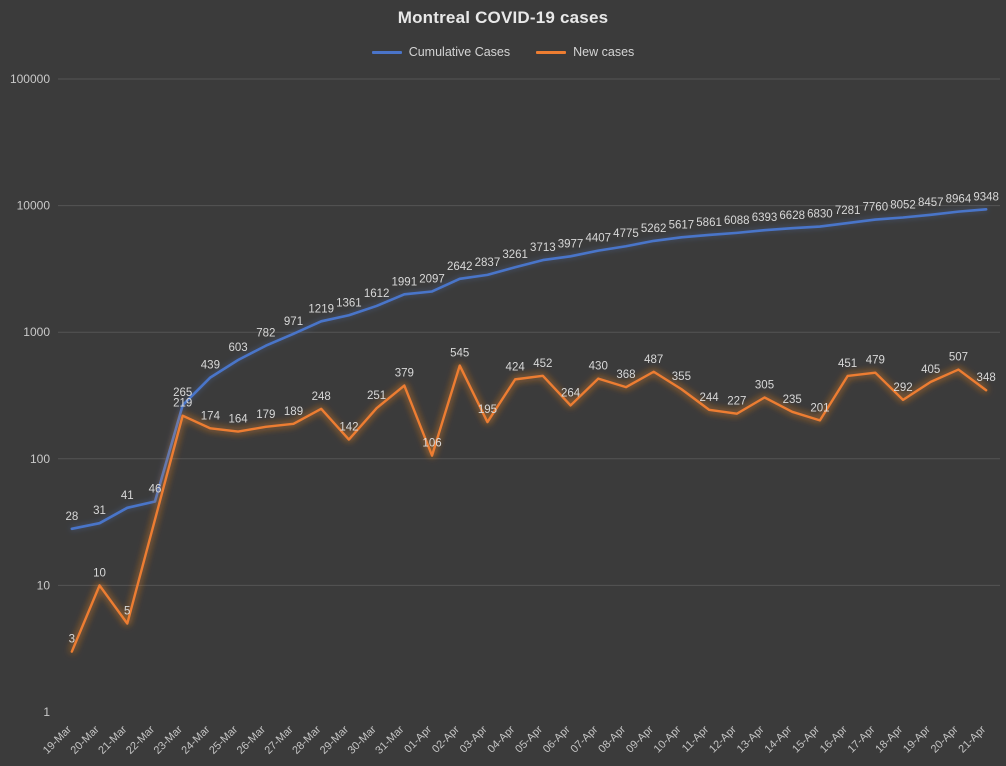  I want to click on x-axis-tick-label: 01-Apr, so click(418, 739).